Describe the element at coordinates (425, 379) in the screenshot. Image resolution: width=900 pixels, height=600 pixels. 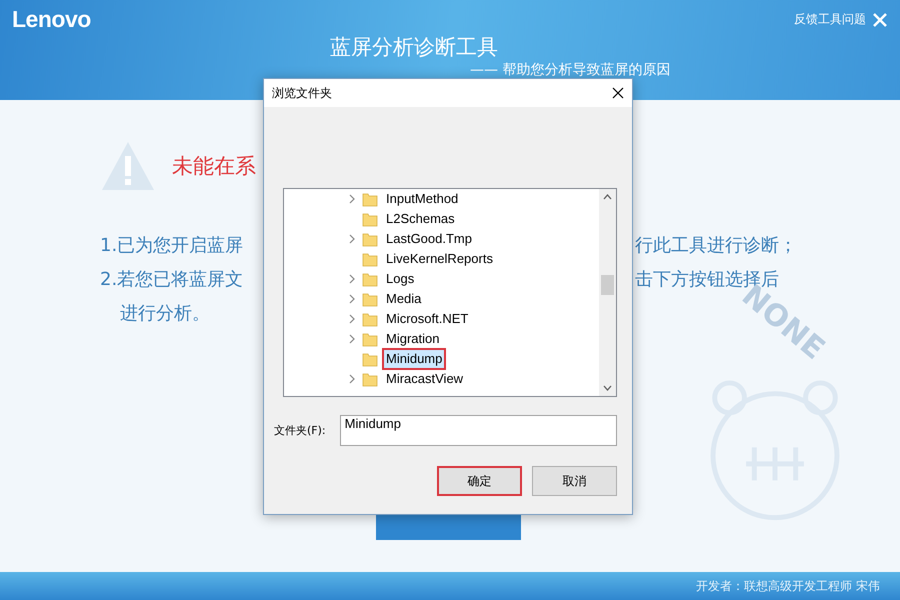
I see `folder-item: MiracastView` at that location.